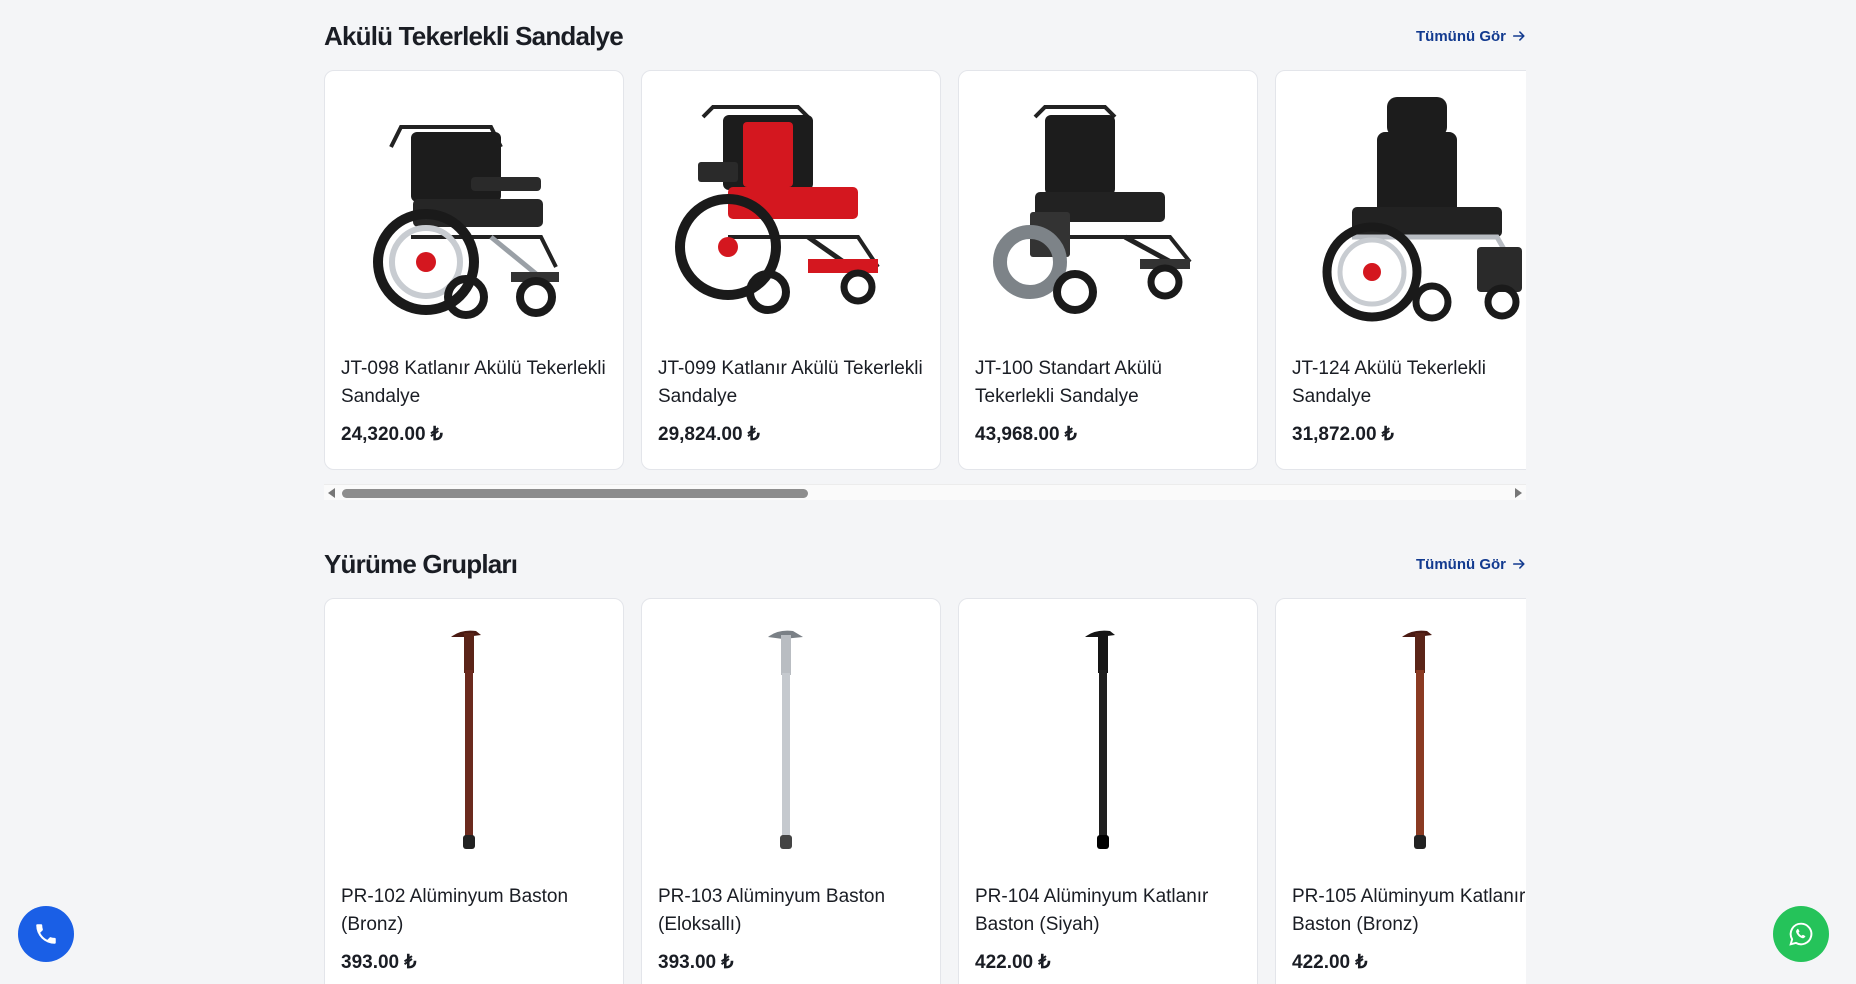 The height and width of the screenshot is (984, 1856). Describe the element at coordinates (1110, 911) in the screenshot. I see `product-name: PR-104 Alüminyum Katlanır Baston (Siyah)` at that location.